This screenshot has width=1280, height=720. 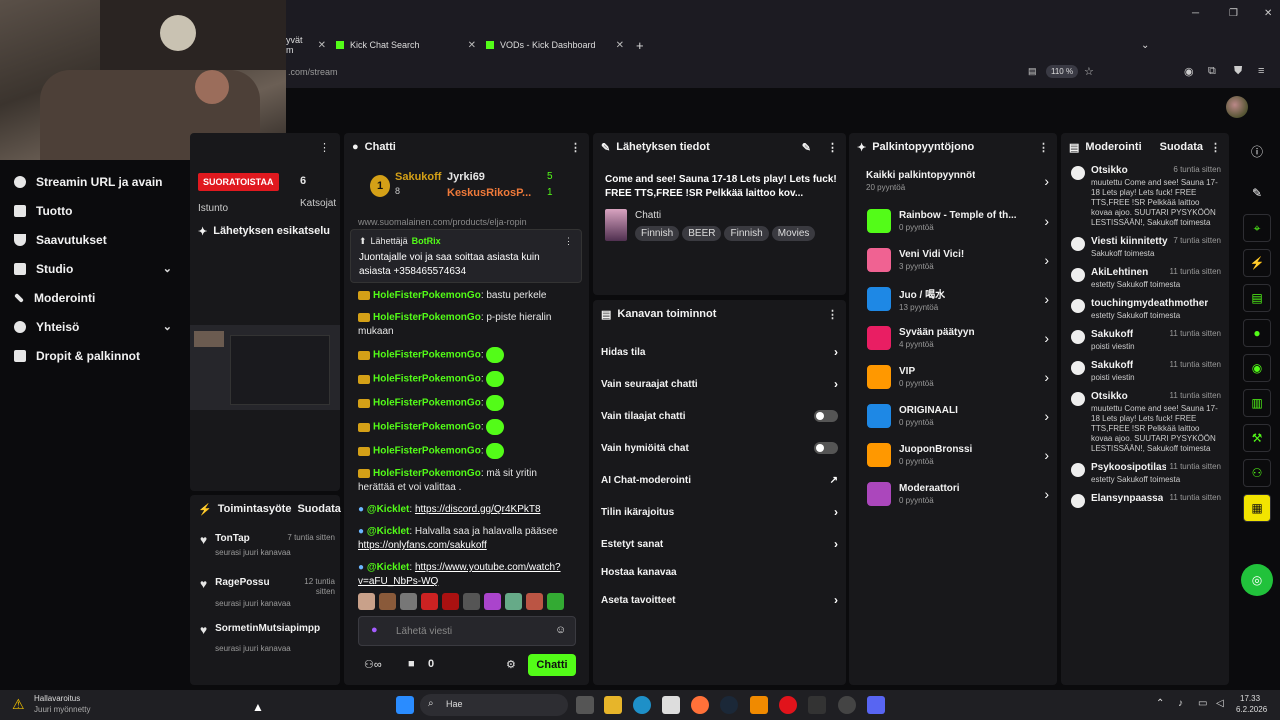 I want to click on reward-item: Rainbow - Temple of th... 0 pyyntöä ›, so click(x=953, y=220).